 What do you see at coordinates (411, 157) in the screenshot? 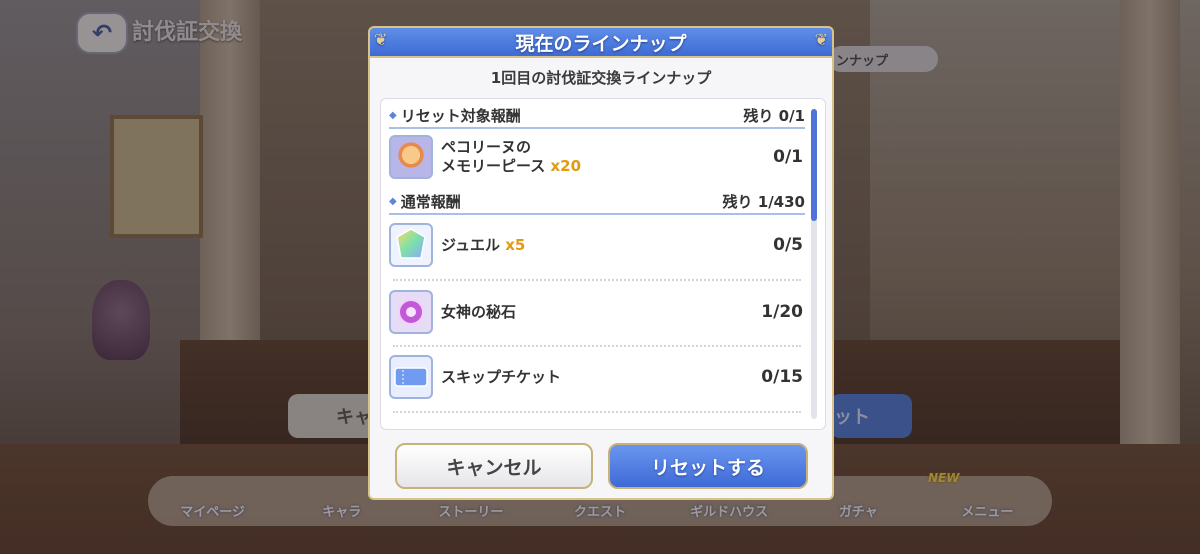
I see `memory-piece-icon` at bounding box center [411, 157].